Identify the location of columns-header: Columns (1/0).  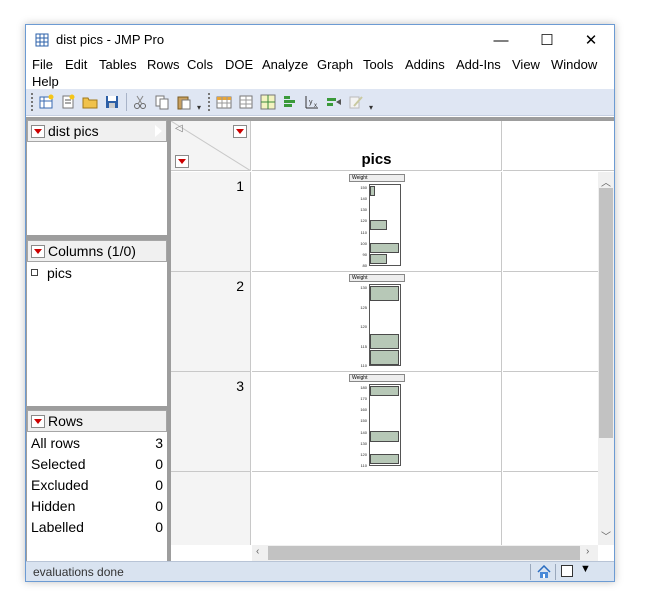
(97, 251).